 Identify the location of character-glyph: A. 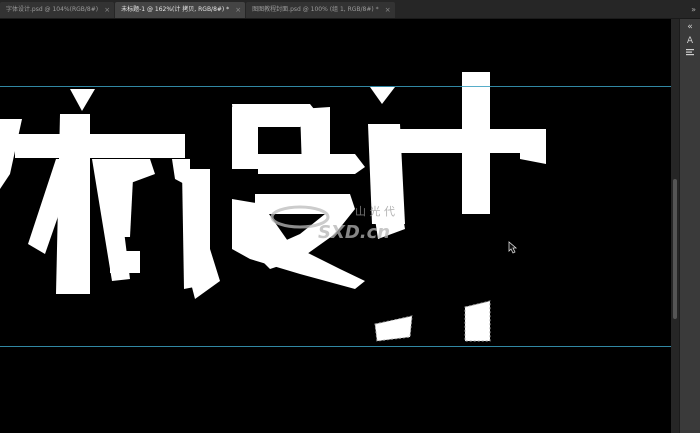
(690, 41).